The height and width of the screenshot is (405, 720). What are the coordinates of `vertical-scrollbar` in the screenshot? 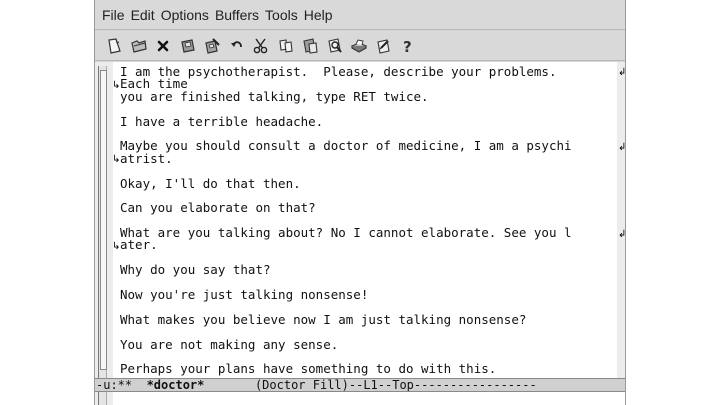 It's located at (102, 222).